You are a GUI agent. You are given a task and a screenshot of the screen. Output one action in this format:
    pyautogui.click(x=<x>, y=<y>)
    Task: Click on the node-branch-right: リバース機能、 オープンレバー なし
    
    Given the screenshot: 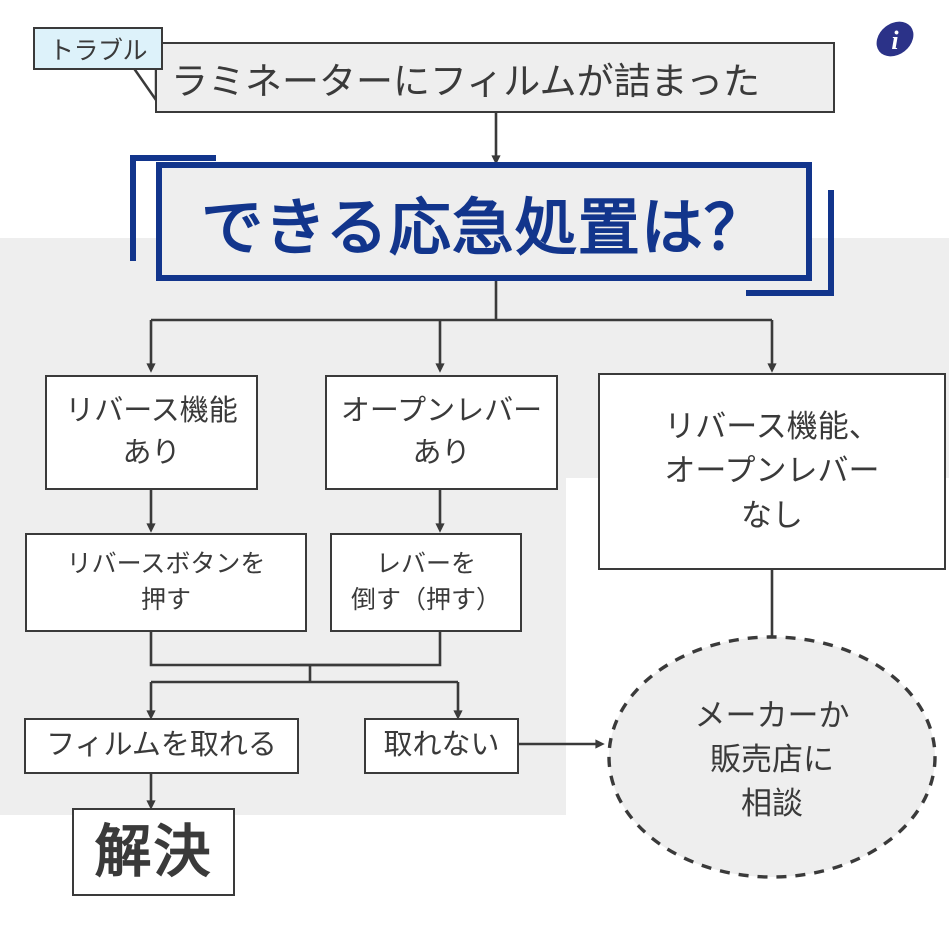 What is the action you would take?
    pyautogui.click(x=772, y=471)
    